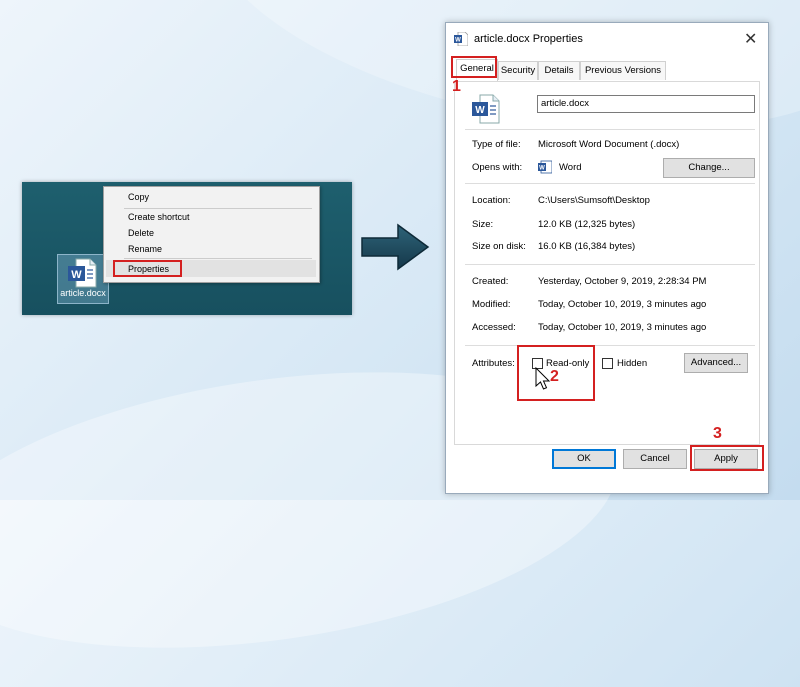  I want to click on opens-with-label: Opens with:, so click(497, 167).